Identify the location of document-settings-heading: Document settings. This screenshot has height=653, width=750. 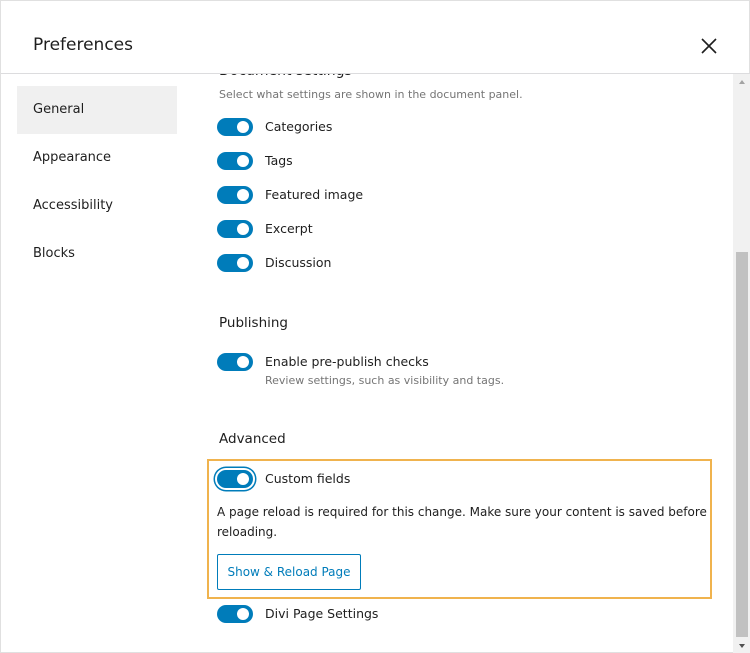
(285, 76).